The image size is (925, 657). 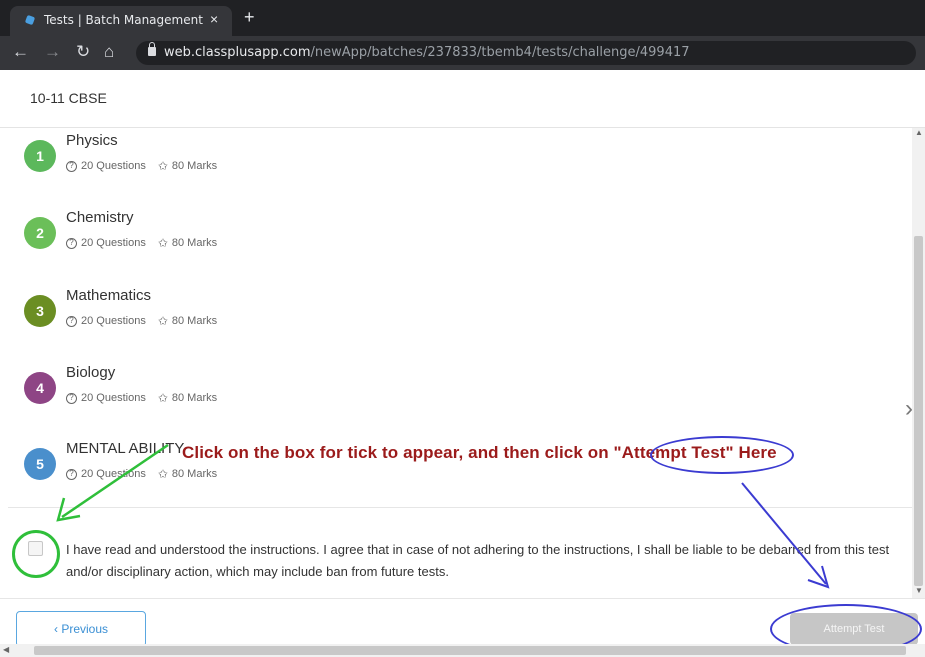 What do you see at coordinates (722, 455) in the screenshot?
I see `annotation-highlight-ellipse` at bounding box center [722, 455].